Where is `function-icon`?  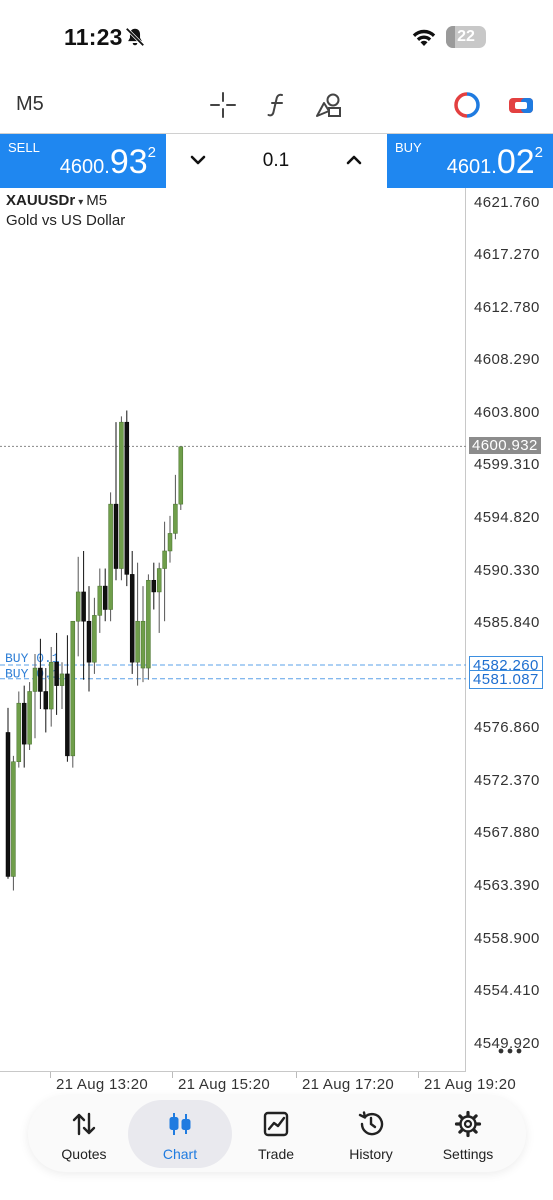
function-icon is located at coordinates (277, 105).